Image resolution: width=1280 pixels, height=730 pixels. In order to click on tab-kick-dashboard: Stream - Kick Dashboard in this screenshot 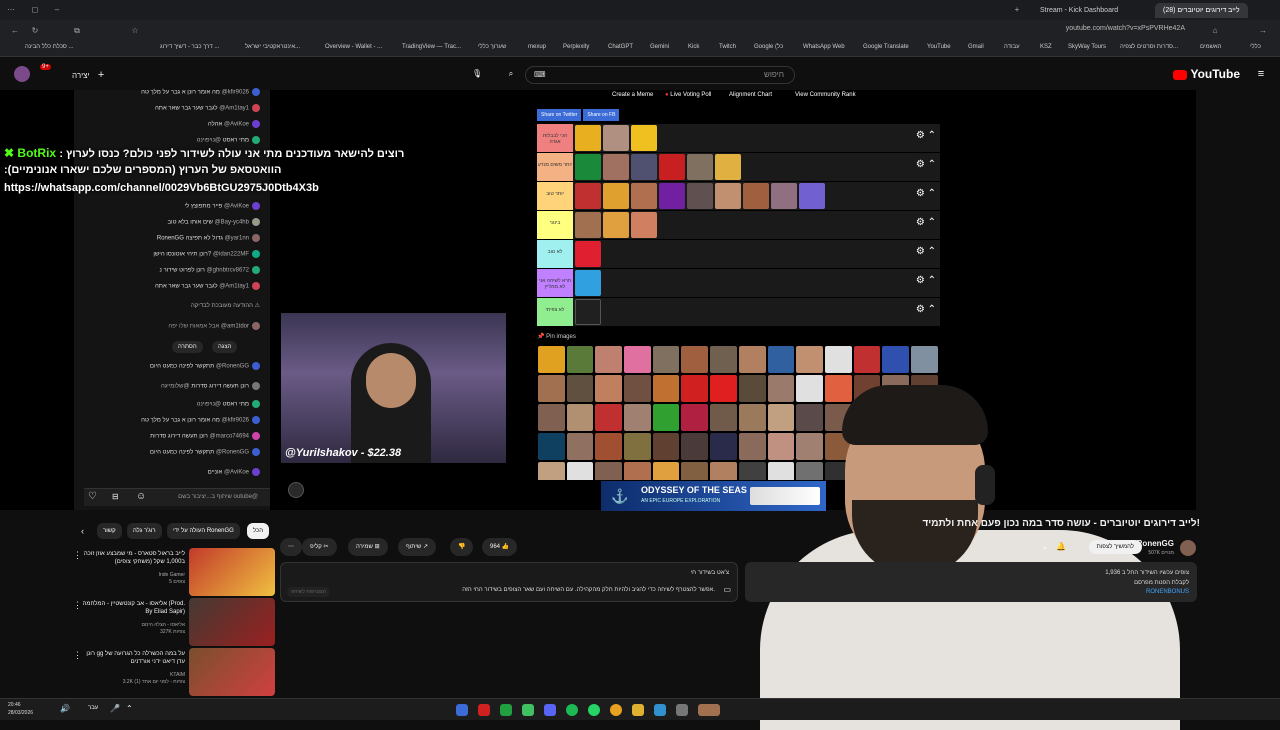, I will do `click(1079, 10)`.